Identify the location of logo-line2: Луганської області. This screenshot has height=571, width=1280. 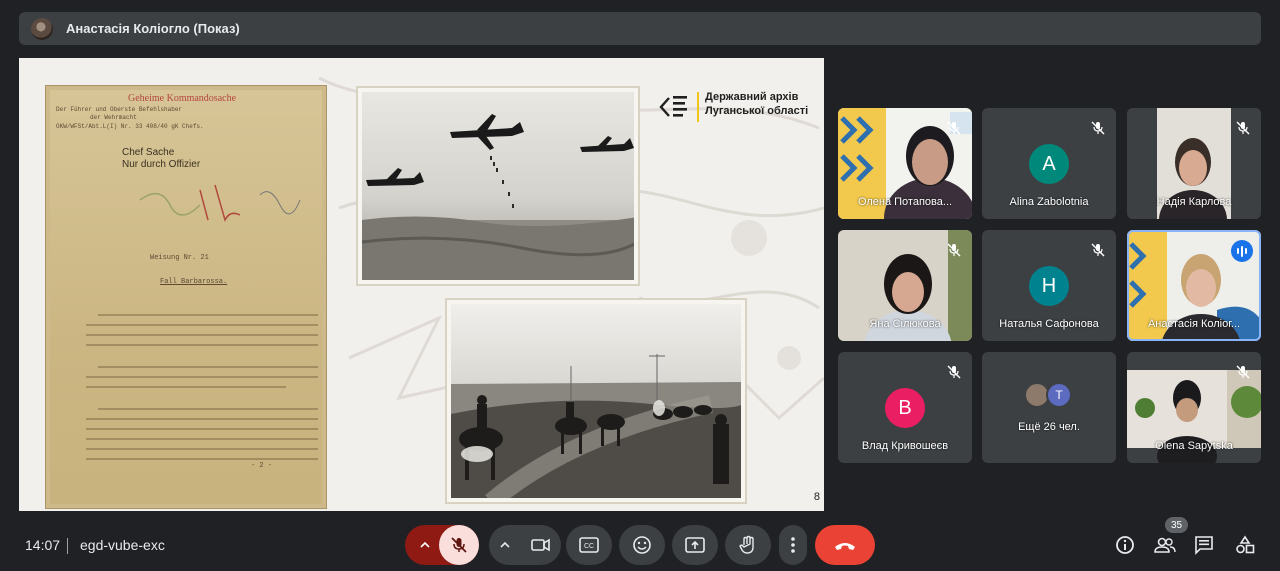
(757, 111).